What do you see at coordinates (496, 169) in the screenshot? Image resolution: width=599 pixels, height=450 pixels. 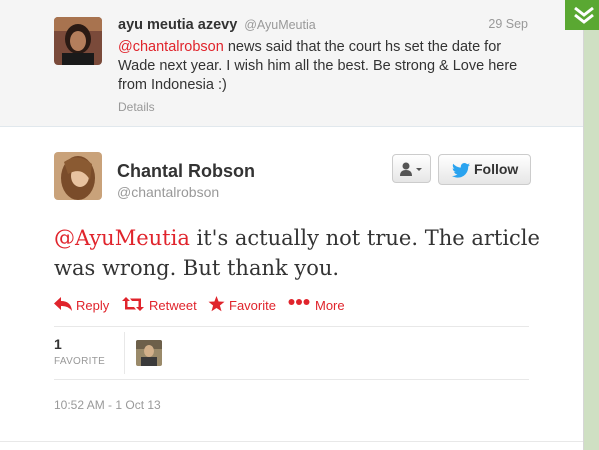 I see `follow-label: Follow` at bounding box center [496, 169].